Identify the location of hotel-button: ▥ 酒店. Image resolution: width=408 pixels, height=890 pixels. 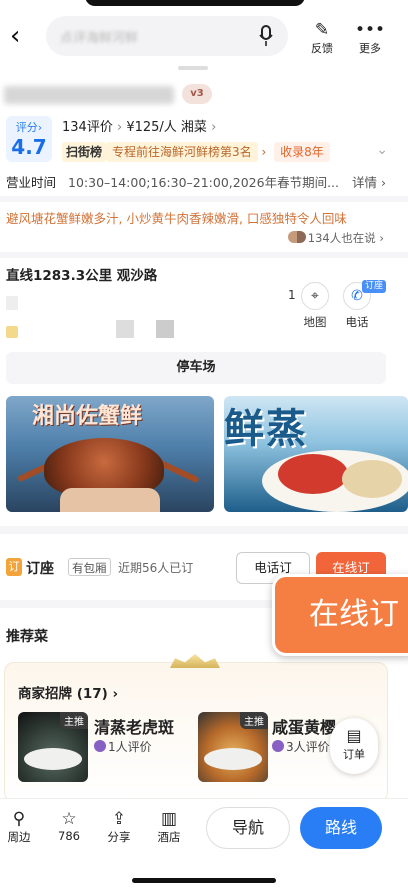
(169, 827).